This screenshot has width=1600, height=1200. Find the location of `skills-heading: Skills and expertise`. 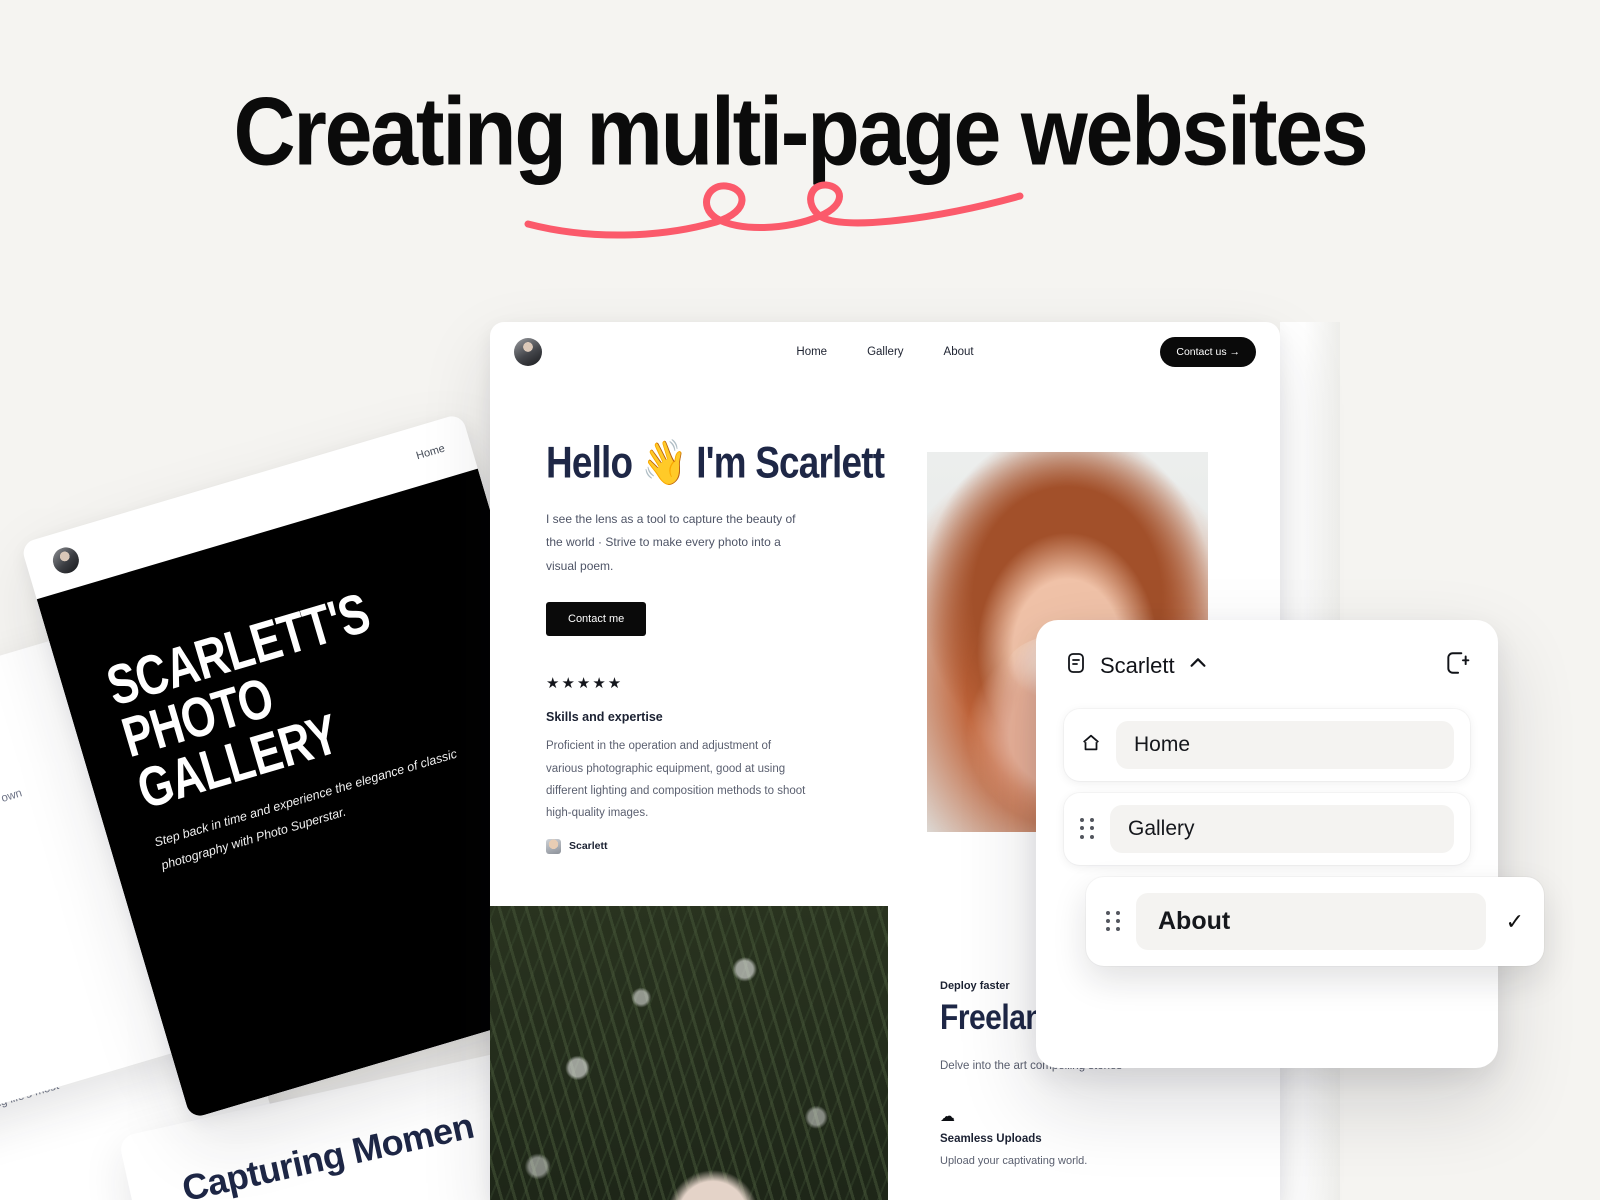

skills-heading: Skills and expertise is located at coordinates (604, 717).